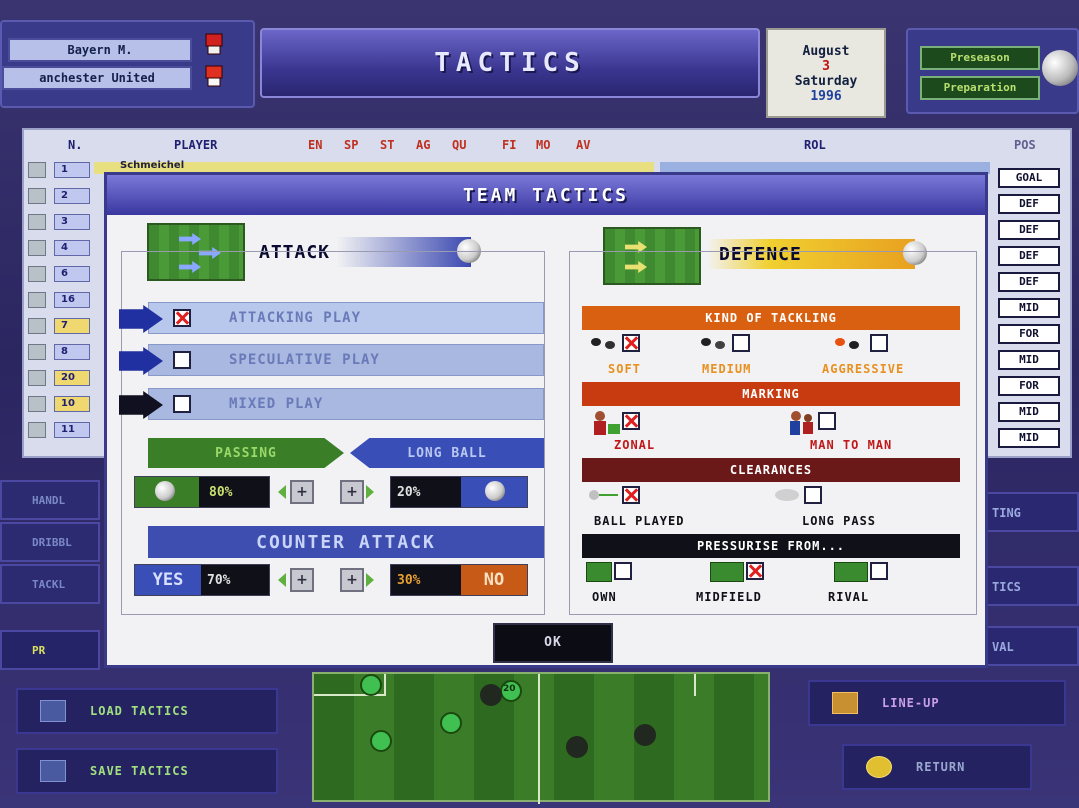 Image resolution: width=1079 pixels, height=808 pixels. What do you see at coordinates (1029, 178) in the screenshot?
I see `player-position: GOAL` at bounding box center [1029, 178].